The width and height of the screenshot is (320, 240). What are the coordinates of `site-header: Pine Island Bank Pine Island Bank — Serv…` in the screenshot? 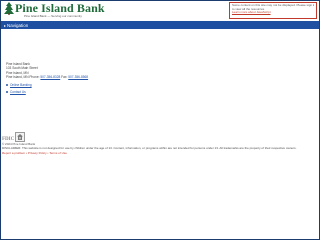 It's located at (160, 10).